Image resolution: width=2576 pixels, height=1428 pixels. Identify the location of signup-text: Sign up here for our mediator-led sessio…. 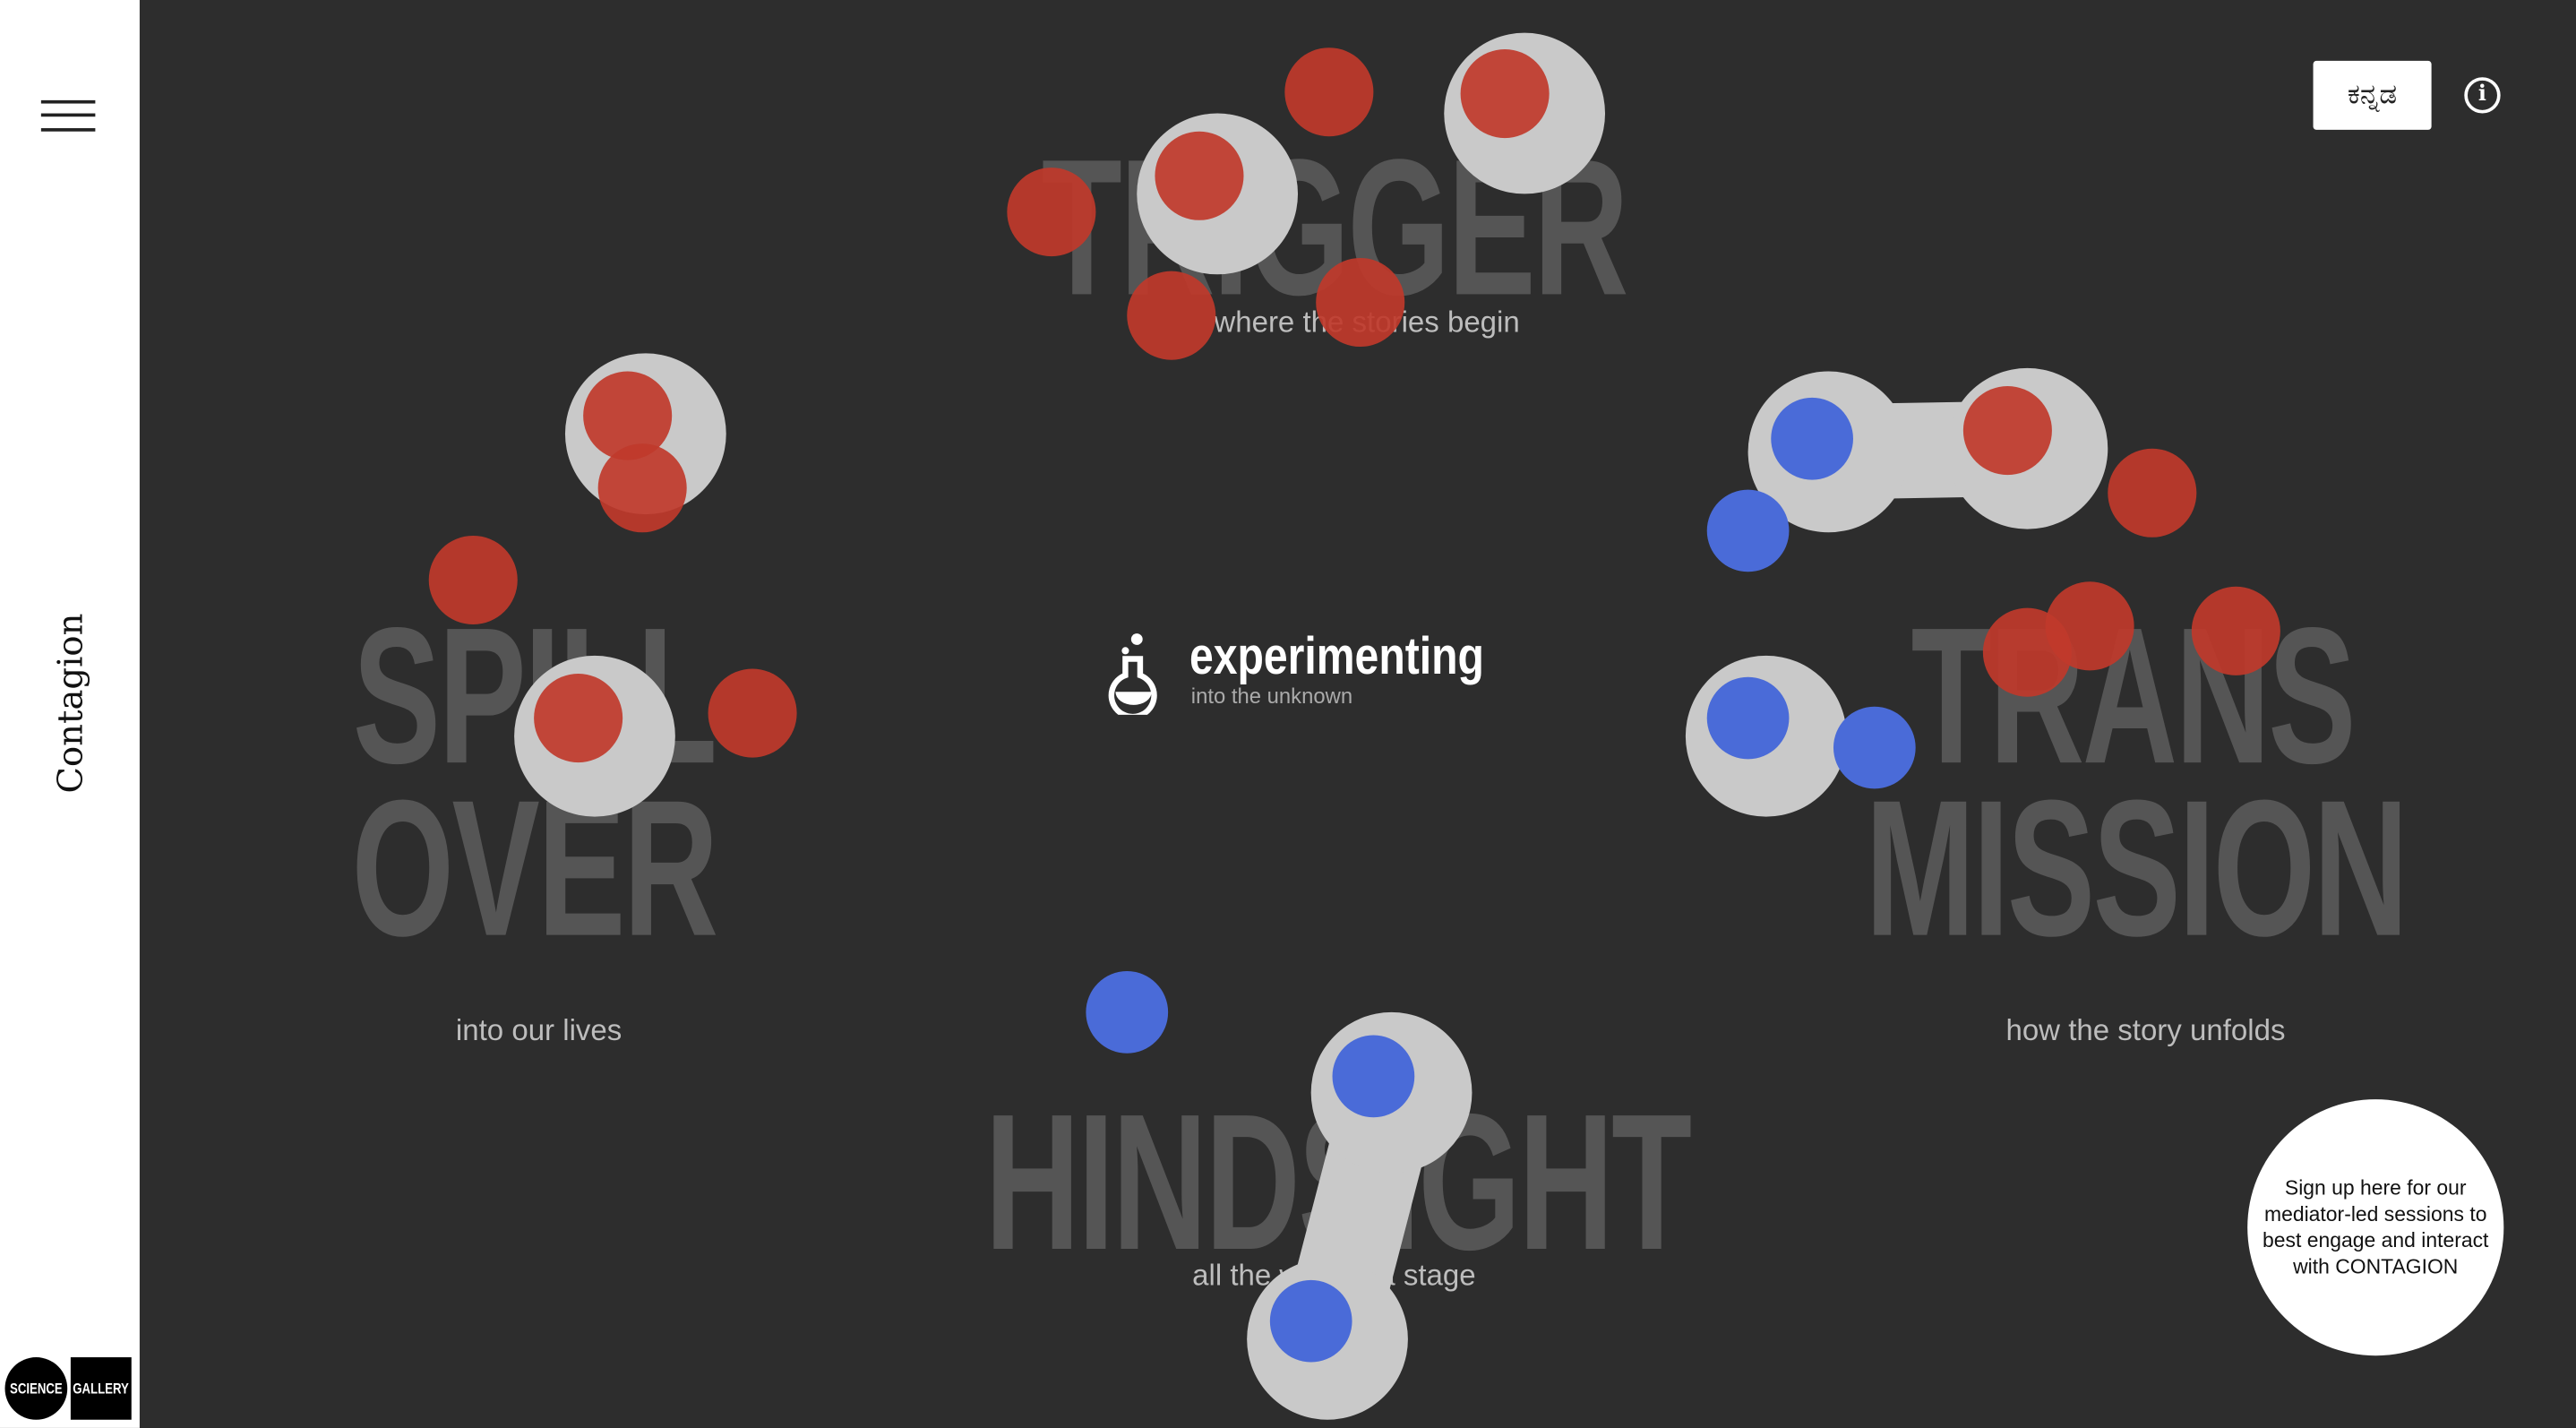
(2376, 1227).